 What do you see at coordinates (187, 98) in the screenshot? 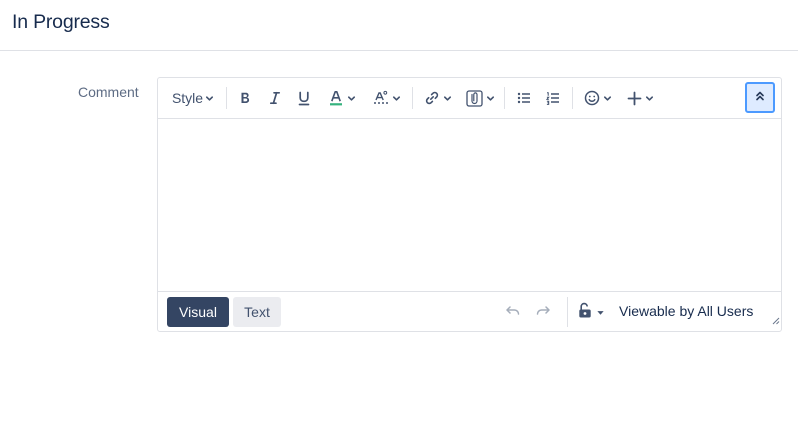
I see `style-label: Style` at bounding box center [187, 98].